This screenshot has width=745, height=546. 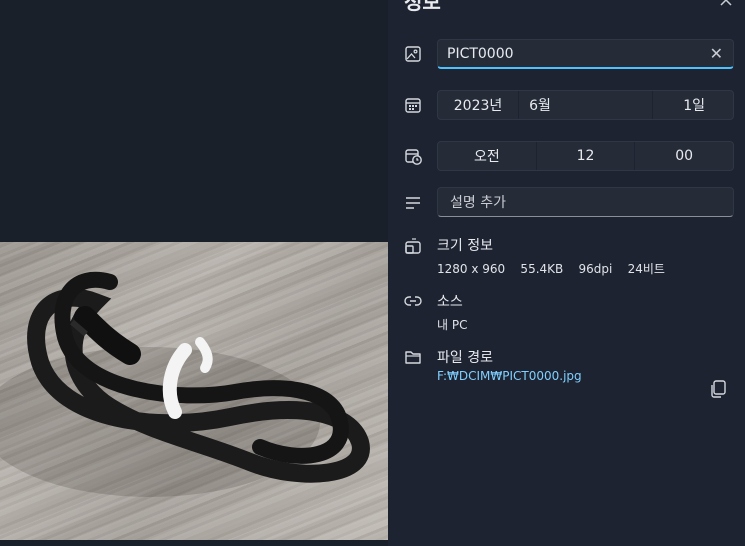 What do you see at coordinates (684, 156) in the screenshot?
I see `minute-selector: 00` at bounding box center [684, 156].